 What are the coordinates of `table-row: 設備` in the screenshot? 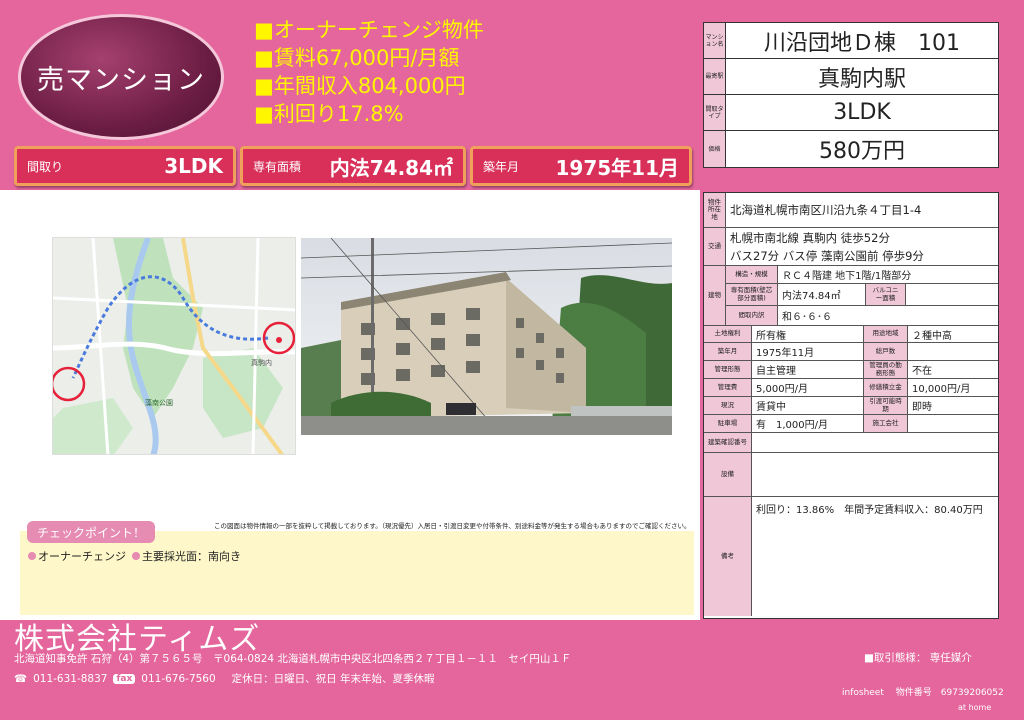 It's located at (851, 475).